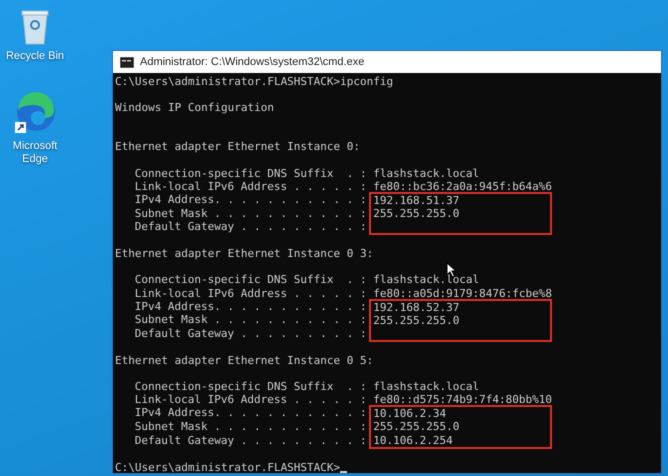 This screenshot has width=668, height=476. What do you see at coordinates (462, 293) in the screenshot?
I see `property-value: fe80::a05d:9179:8476:fcbe%8` at bounding box center [462, 293].